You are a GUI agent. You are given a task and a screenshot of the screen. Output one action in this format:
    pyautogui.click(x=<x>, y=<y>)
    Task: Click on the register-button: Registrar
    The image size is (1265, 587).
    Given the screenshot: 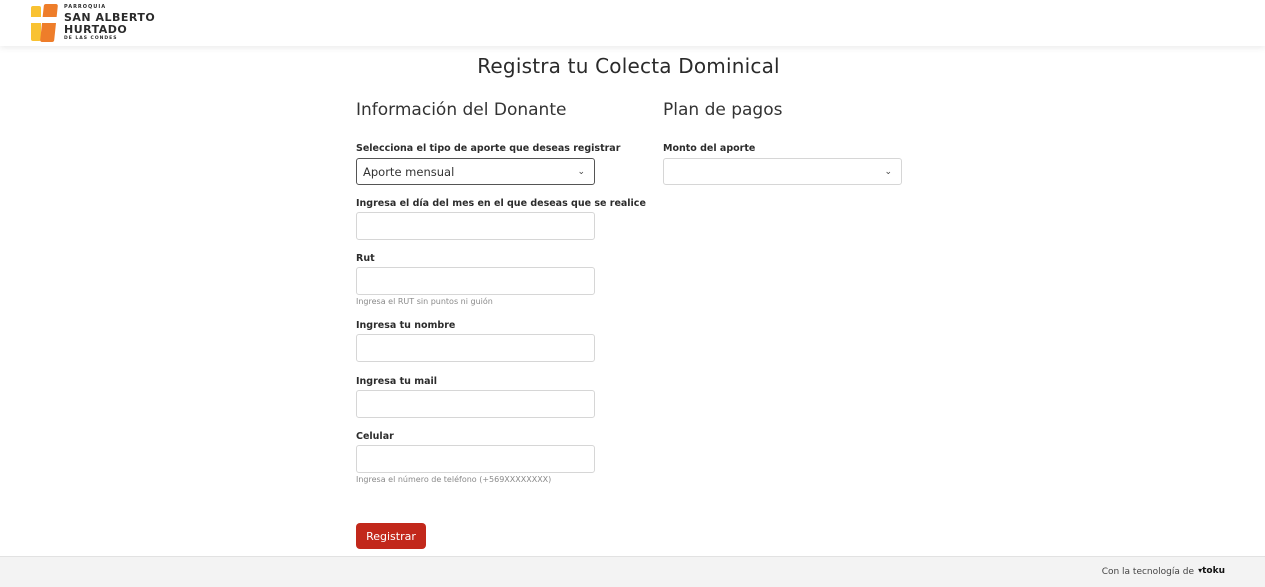 What is the action you would take?
    pyautogui.click(x=391, y=536)
    